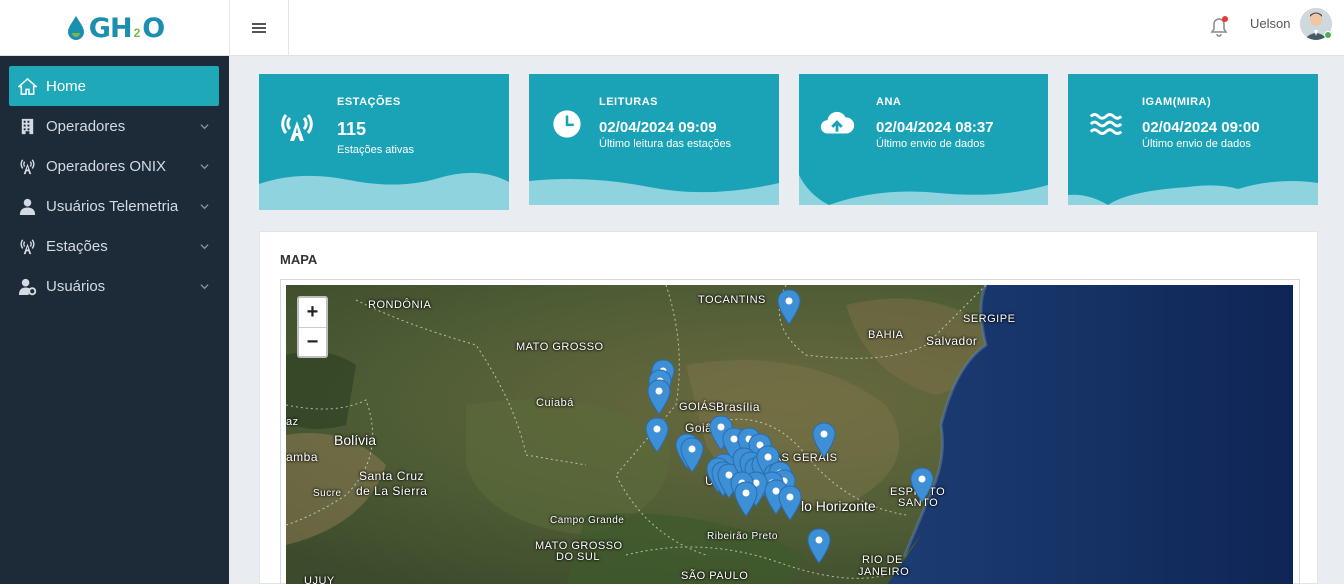 The height and width of the screenshot is (584, 1344). What do you see at coordinates (628, 102) in the screenshot?
I see `card-title: LEITURAS` at bounding box center [628, 102].